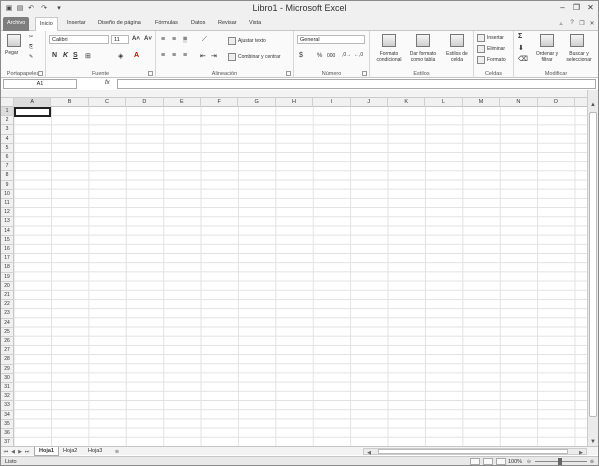  I want to click on column-header-h: H, so click(295, 102).